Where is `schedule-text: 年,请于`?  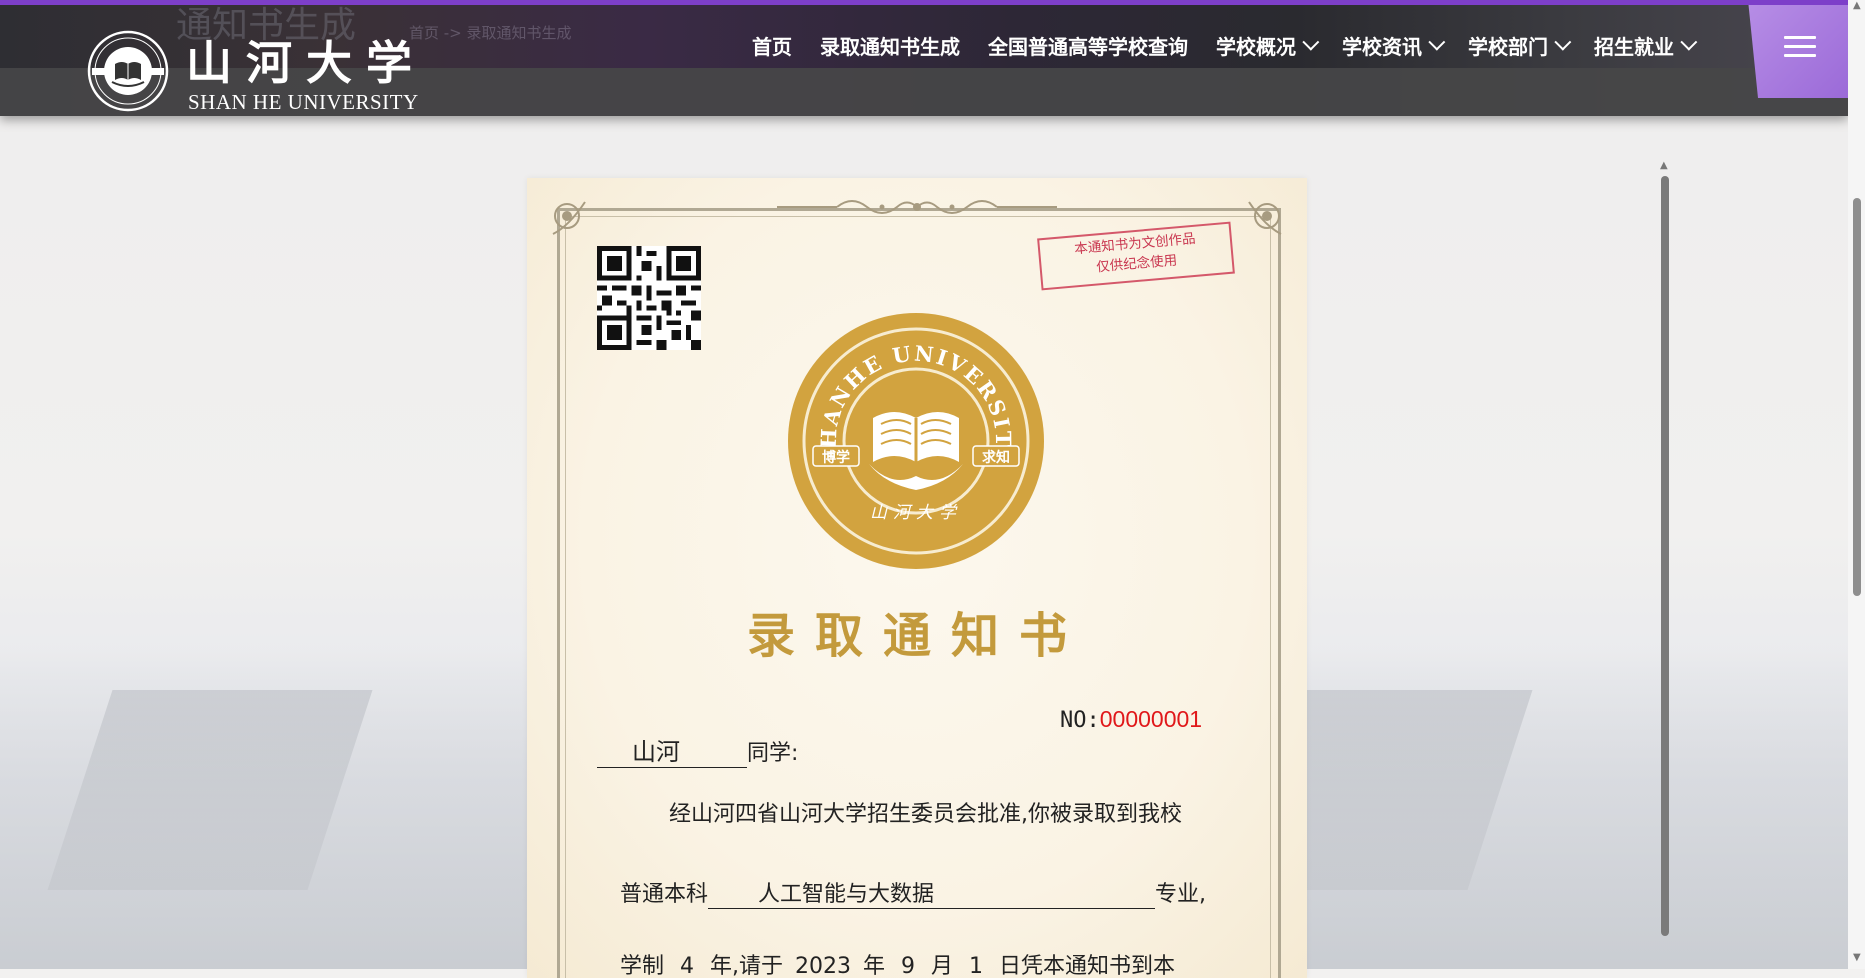
schedule-text: 年,请于 is located at coordinates (747, 966).